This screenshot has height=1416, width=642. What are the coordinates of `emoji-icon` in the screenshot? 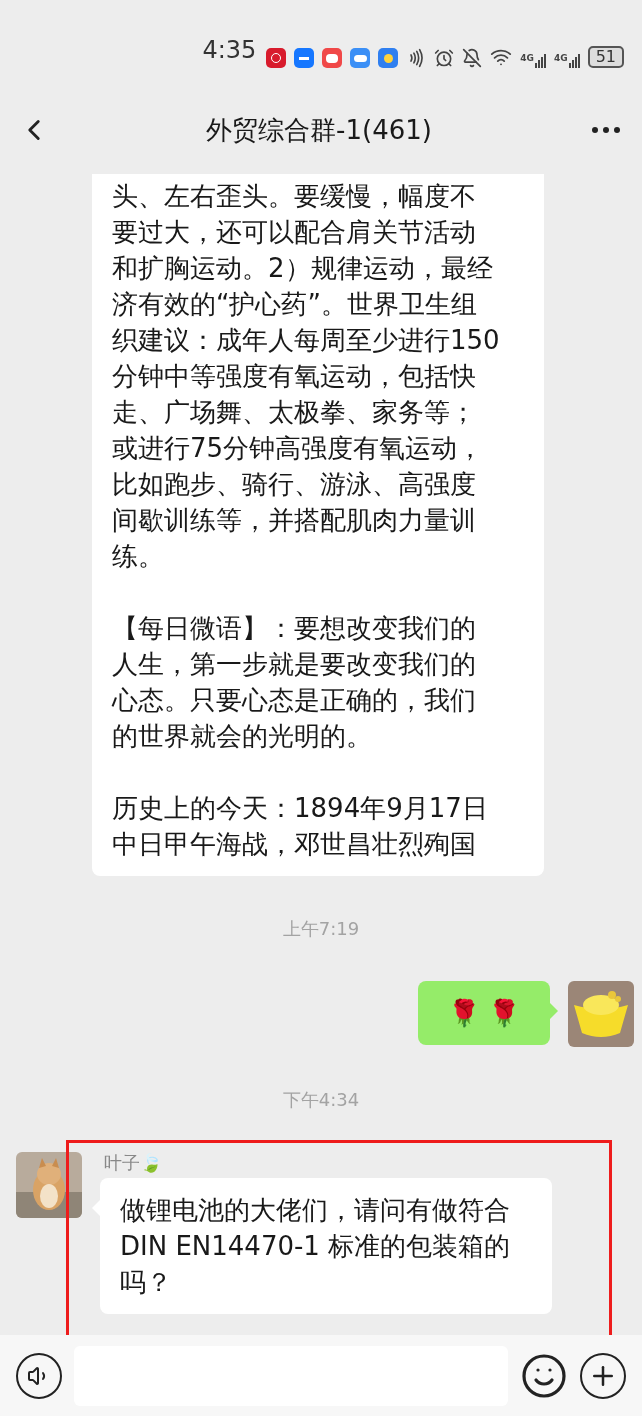 It's located at (544, 1375).